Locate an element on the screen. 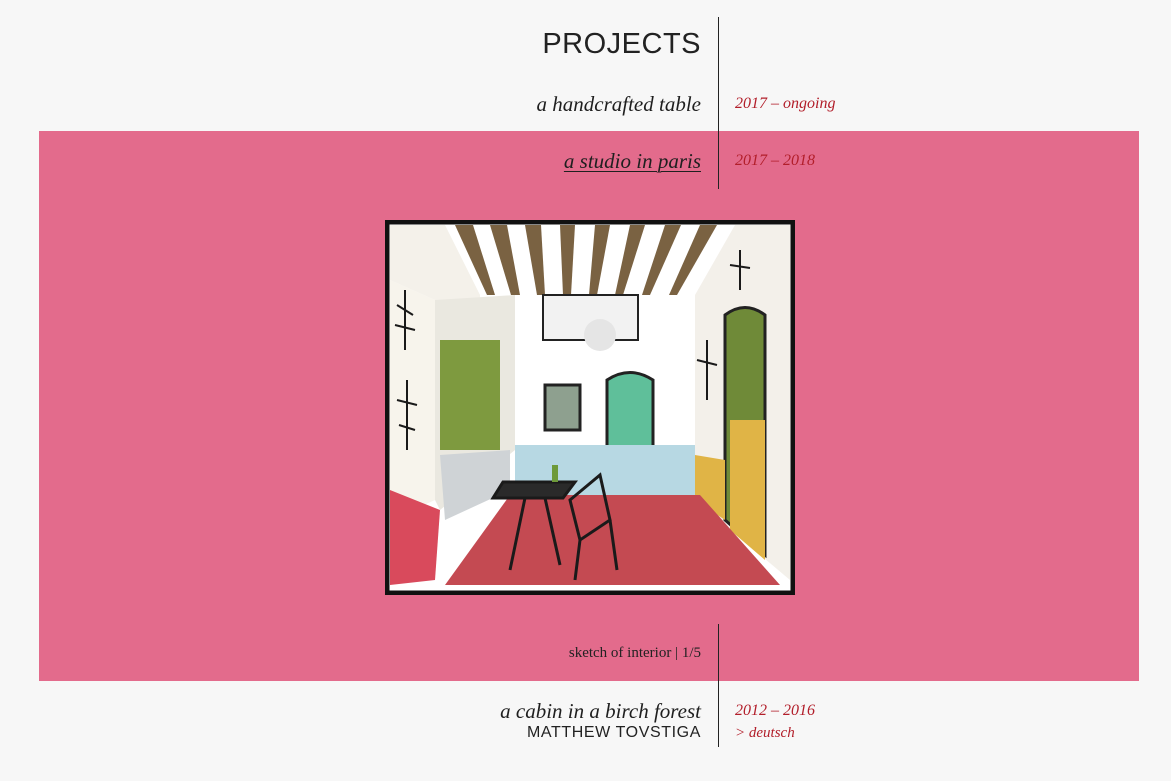 Image resolution: width=1171 pixels, height=781 pixels. image-caption: sketch of interior | 1/5 is located at coordinates (634, 653).